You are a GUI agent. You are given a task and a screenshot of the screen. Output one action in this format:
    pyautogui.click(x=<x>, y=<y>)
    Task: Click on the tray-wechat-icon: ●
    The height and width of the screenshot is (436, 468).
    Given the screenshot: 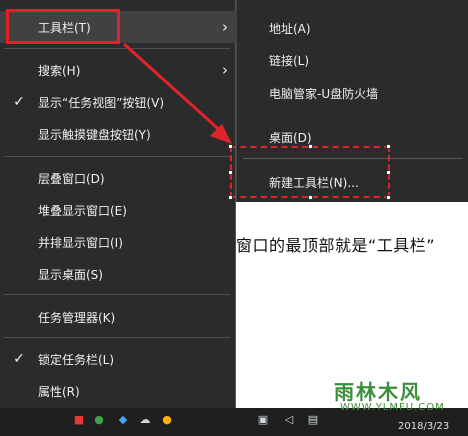 What is the action you would take?
    pyautogui.click(x=99, y=420)
    